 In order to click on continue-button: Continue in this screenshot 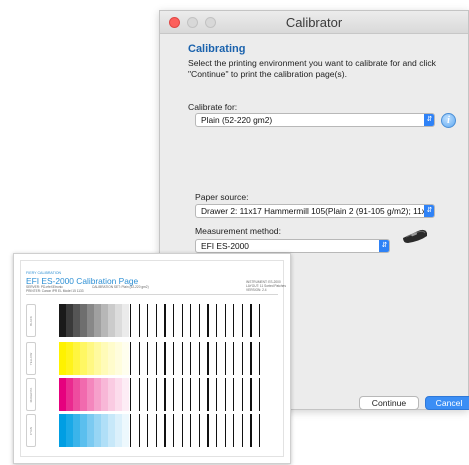, I will do `click(389, 403)`.